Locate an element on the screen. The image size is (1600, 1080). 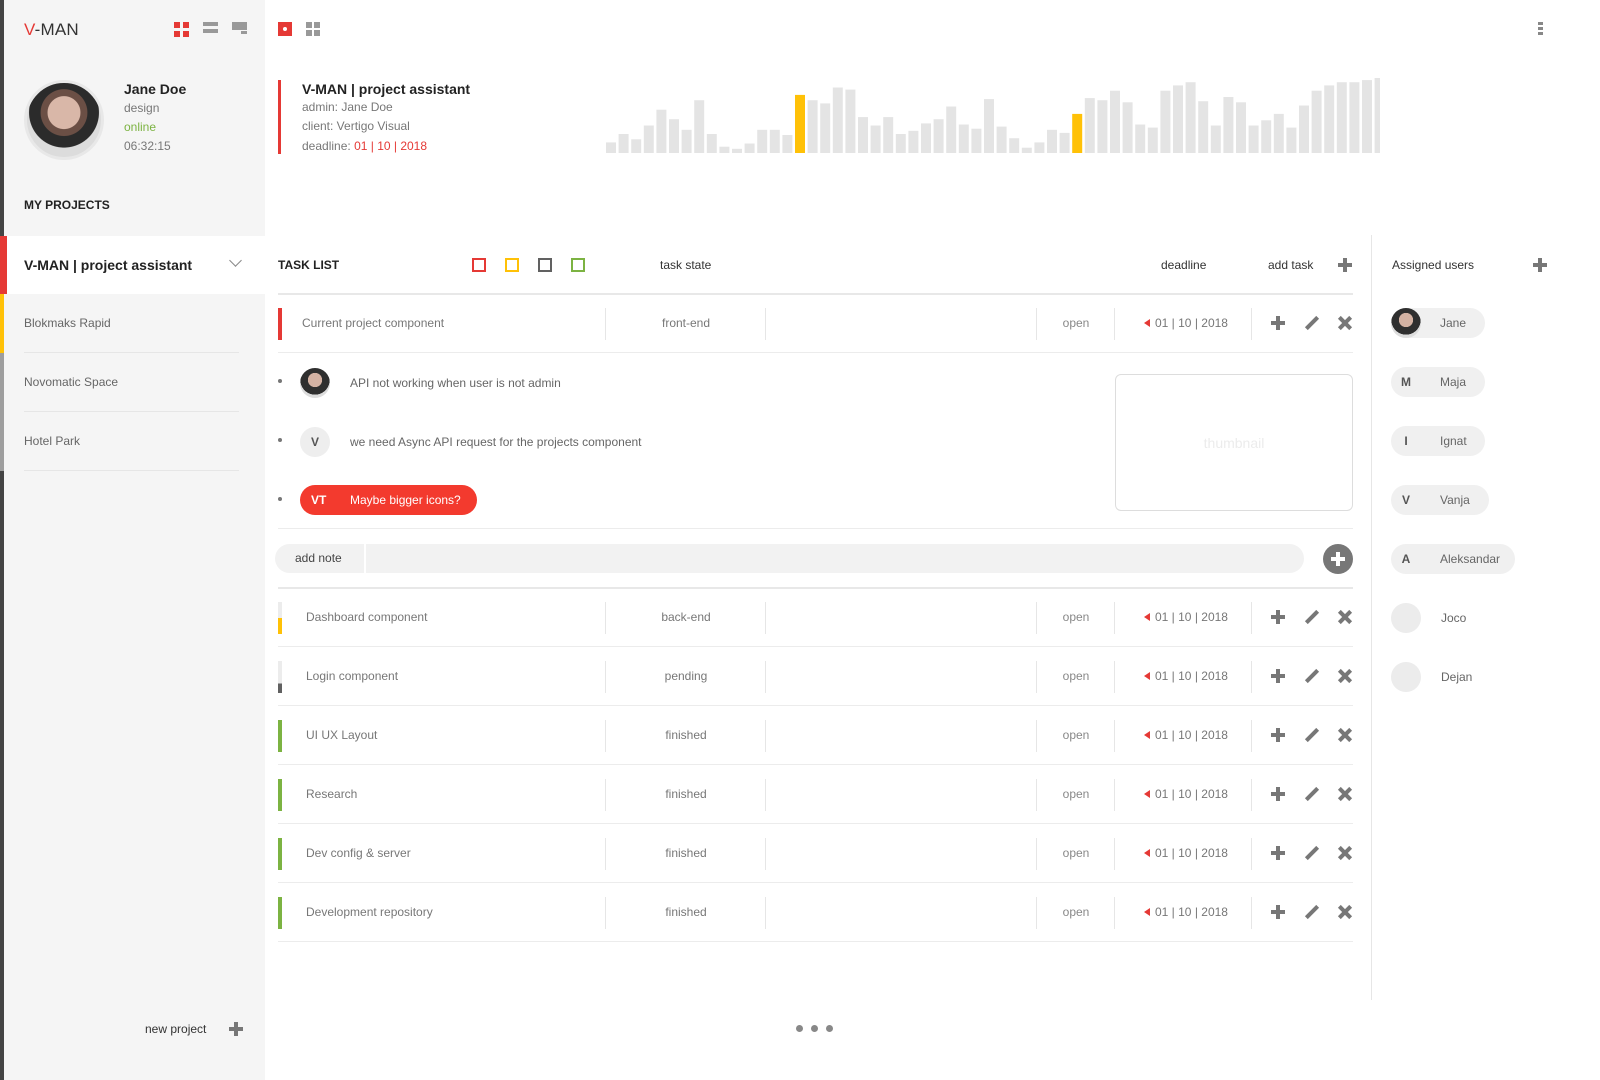
dashboard-grid-icon is located at coordinates (313, 29).